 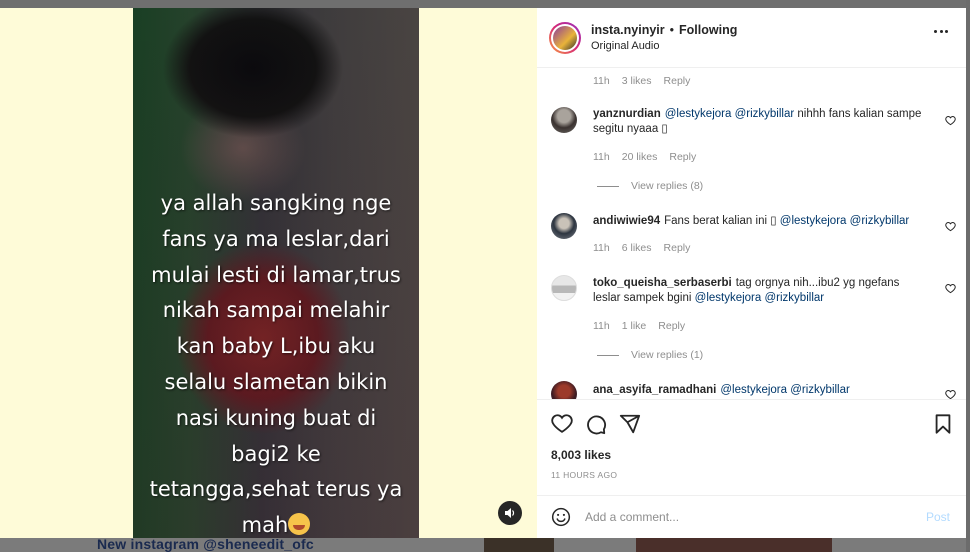 What do you see at coordinates (626, 221) in the screenshot?
I see `comment-username: andiwiwie94` at bounding box center [626, 221].